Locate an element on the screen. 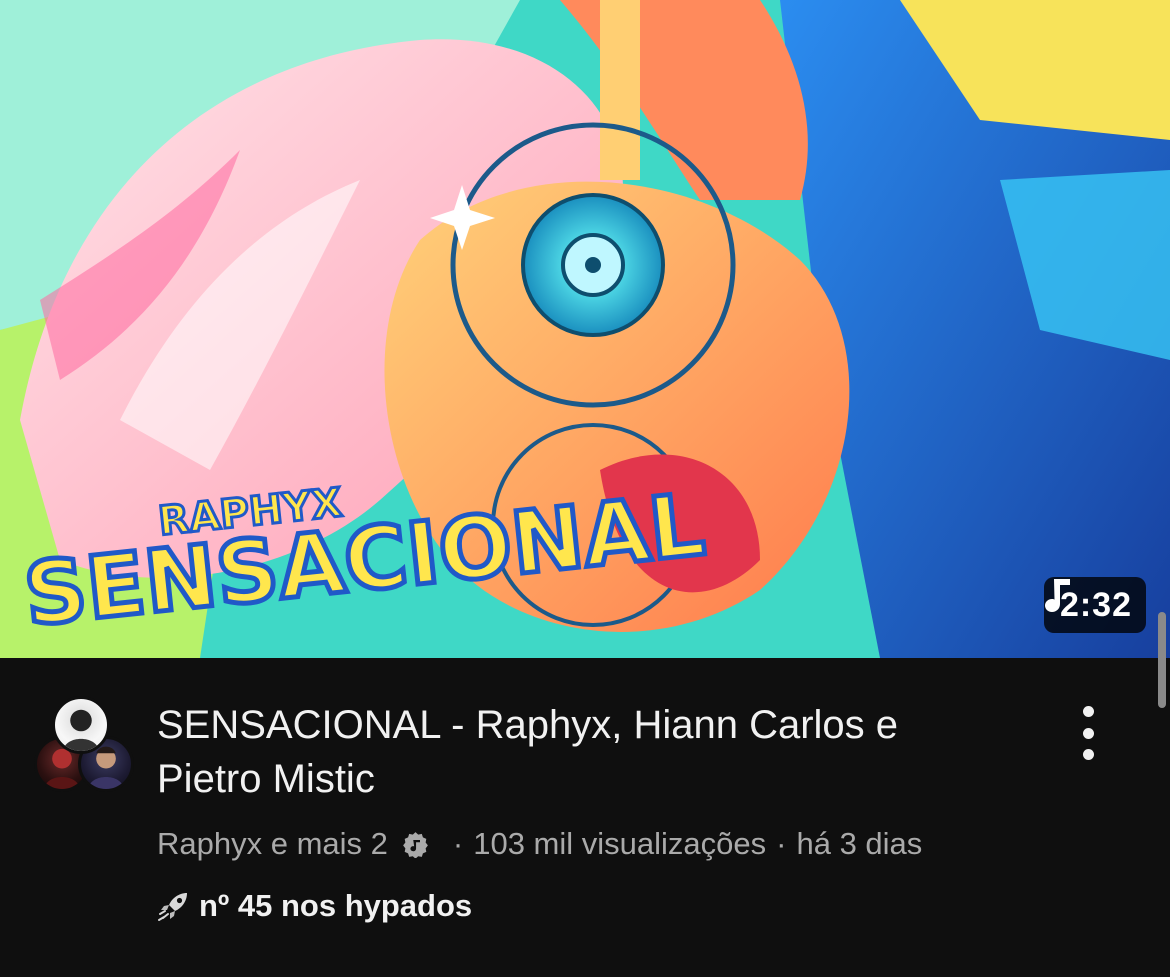 This screenshot has height=977, width=1170. more-options-button is located at coordinates (1088, 733).